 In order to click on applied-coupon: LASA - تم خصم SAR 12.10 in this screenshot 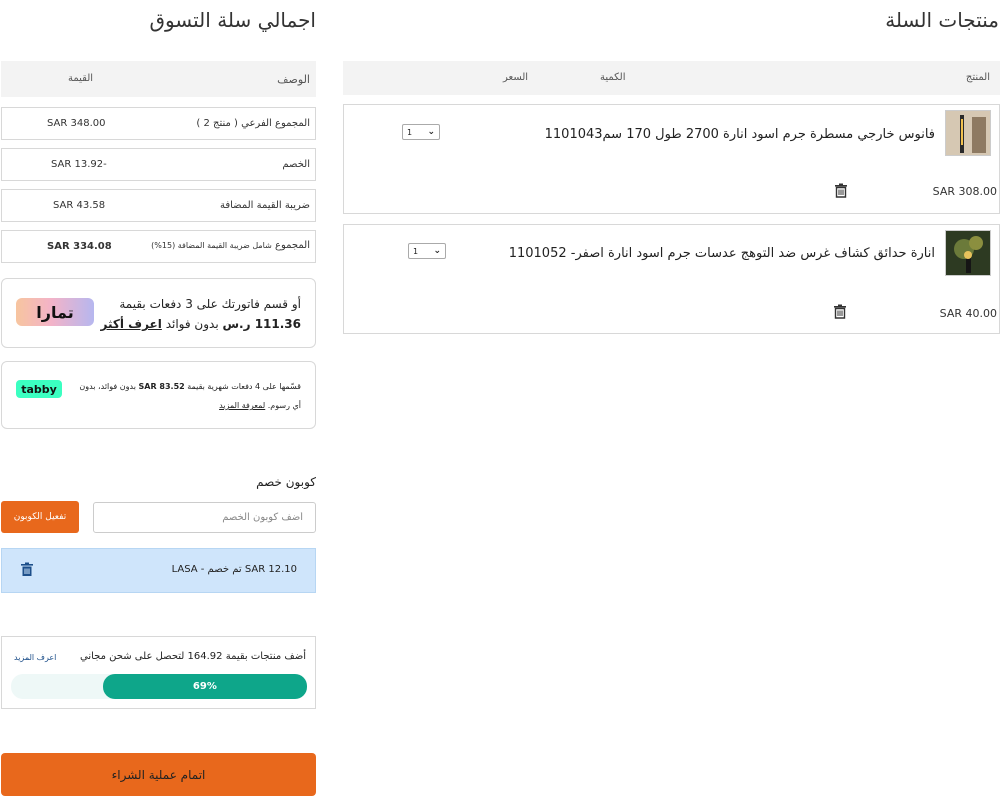, I will do `click(158, 570)`.